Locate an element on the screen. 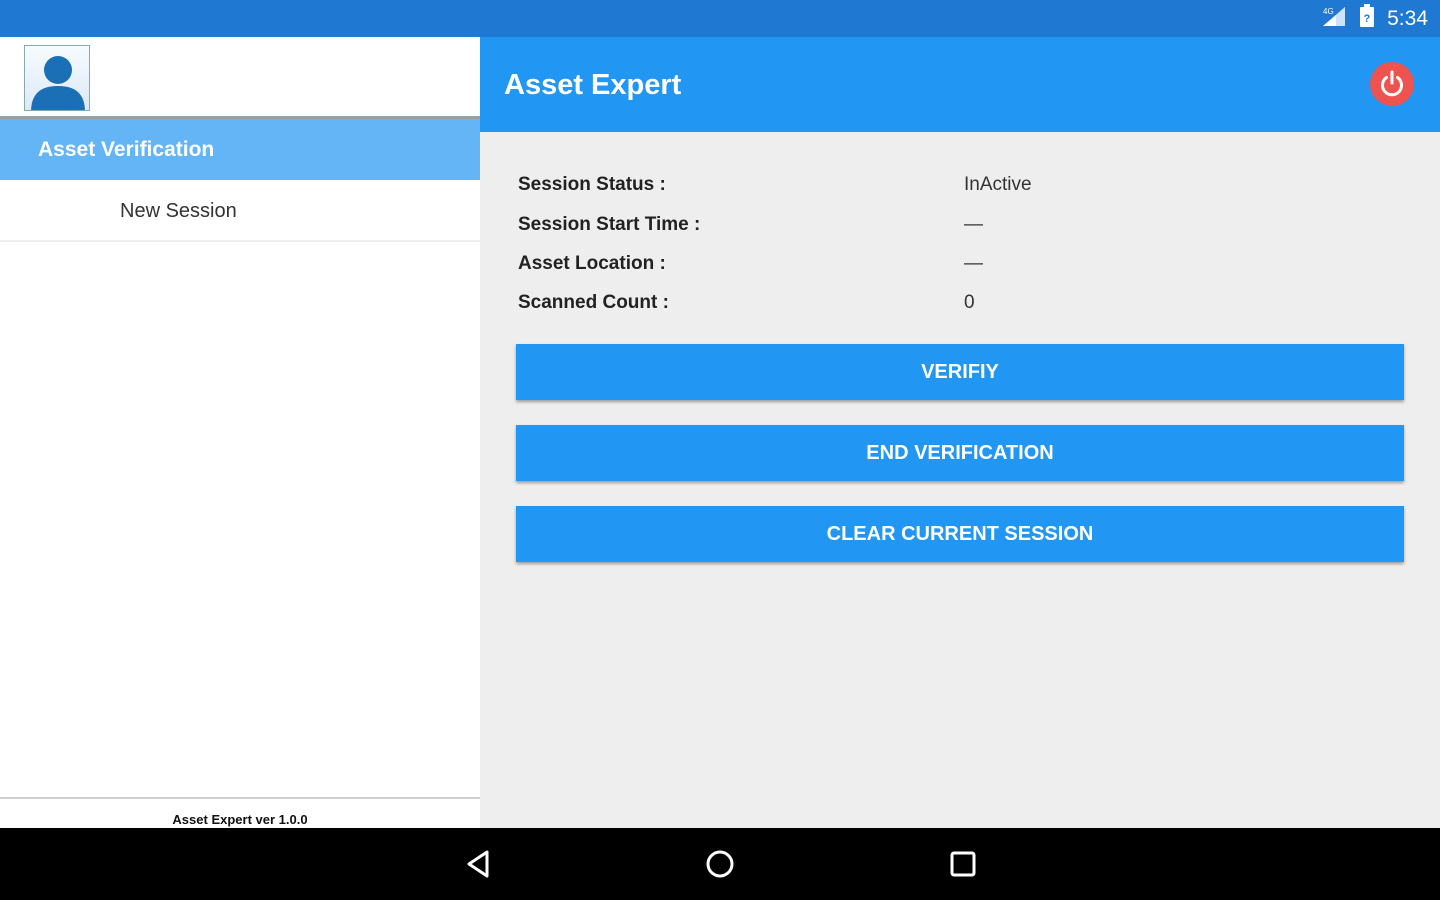  scanned-count-value: 0 is located at coordinates (969, 302).